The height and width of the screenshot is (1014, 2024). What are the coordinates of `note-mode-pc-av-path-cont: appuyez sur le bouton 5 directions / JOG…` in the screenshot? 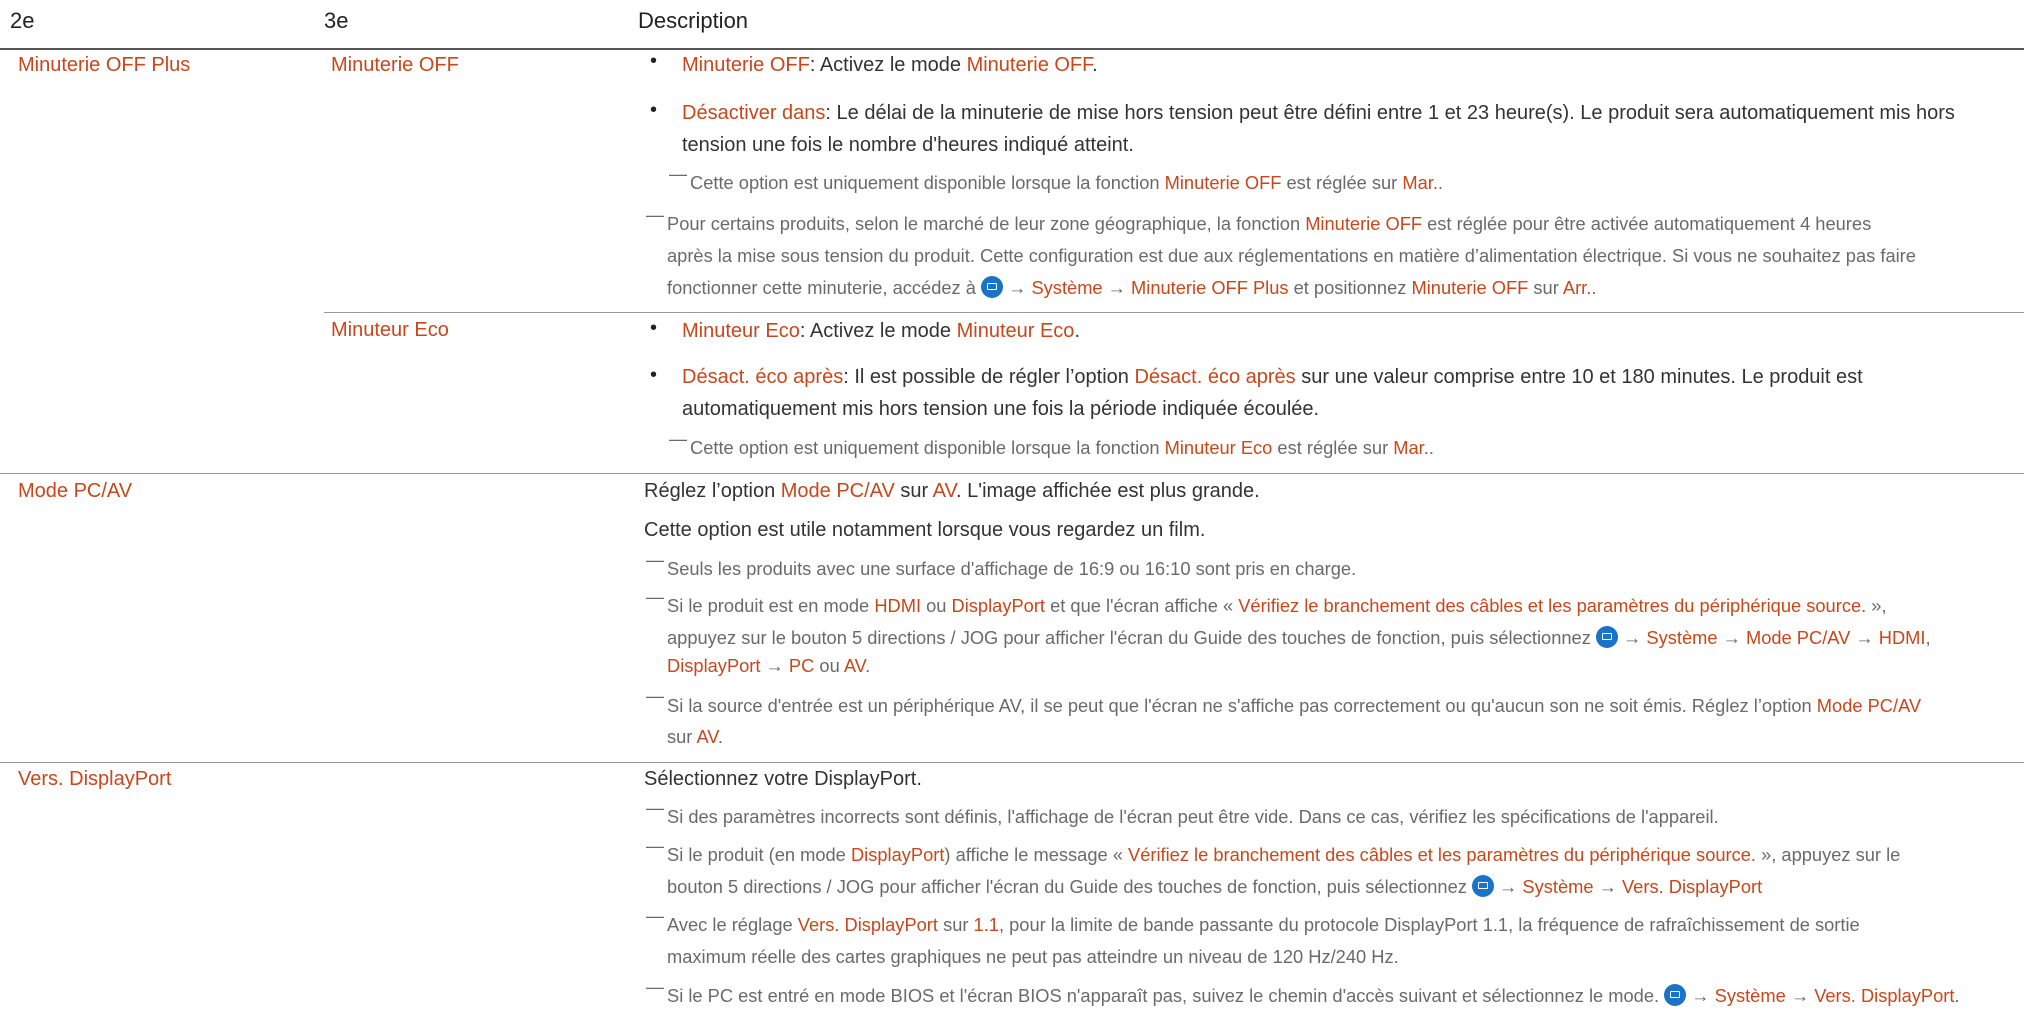 It's located at (1299, 651).